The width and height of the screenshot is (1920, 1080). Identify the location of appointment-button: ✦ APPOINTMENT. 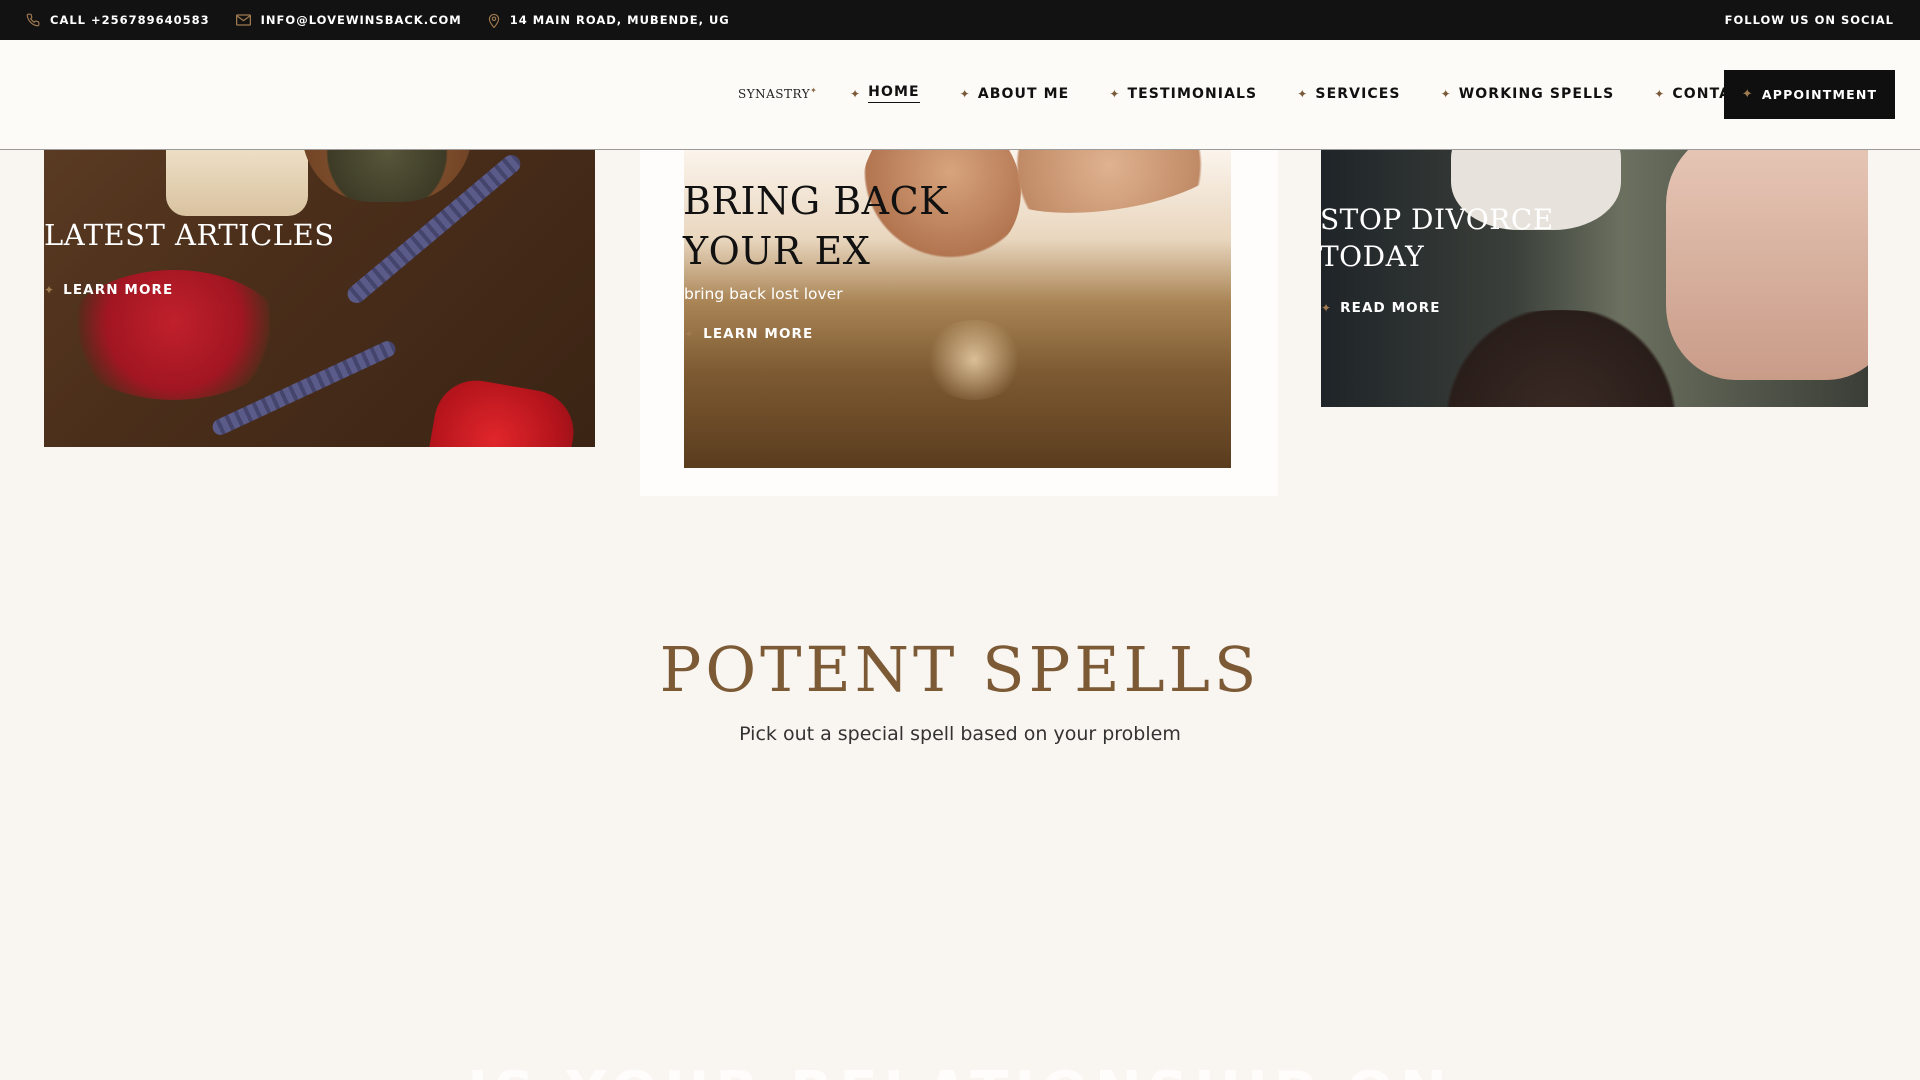
(1809, 94).